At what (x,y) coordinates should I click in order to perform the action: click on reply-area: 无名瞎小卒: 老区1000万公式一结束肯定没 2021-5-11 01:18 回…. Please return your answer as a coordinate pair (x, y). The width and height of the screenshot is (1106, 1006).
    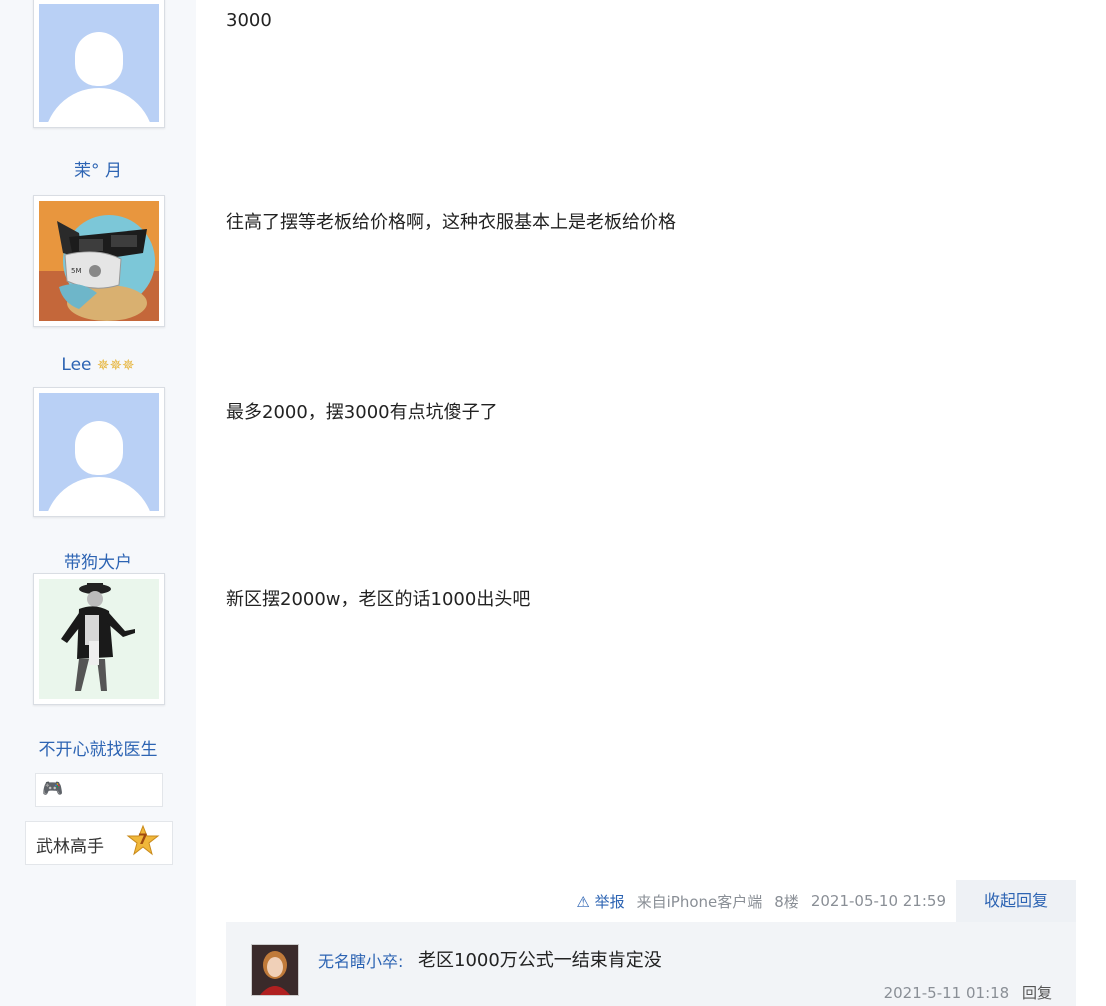
    Looking at the image, I should click on (651, 964).